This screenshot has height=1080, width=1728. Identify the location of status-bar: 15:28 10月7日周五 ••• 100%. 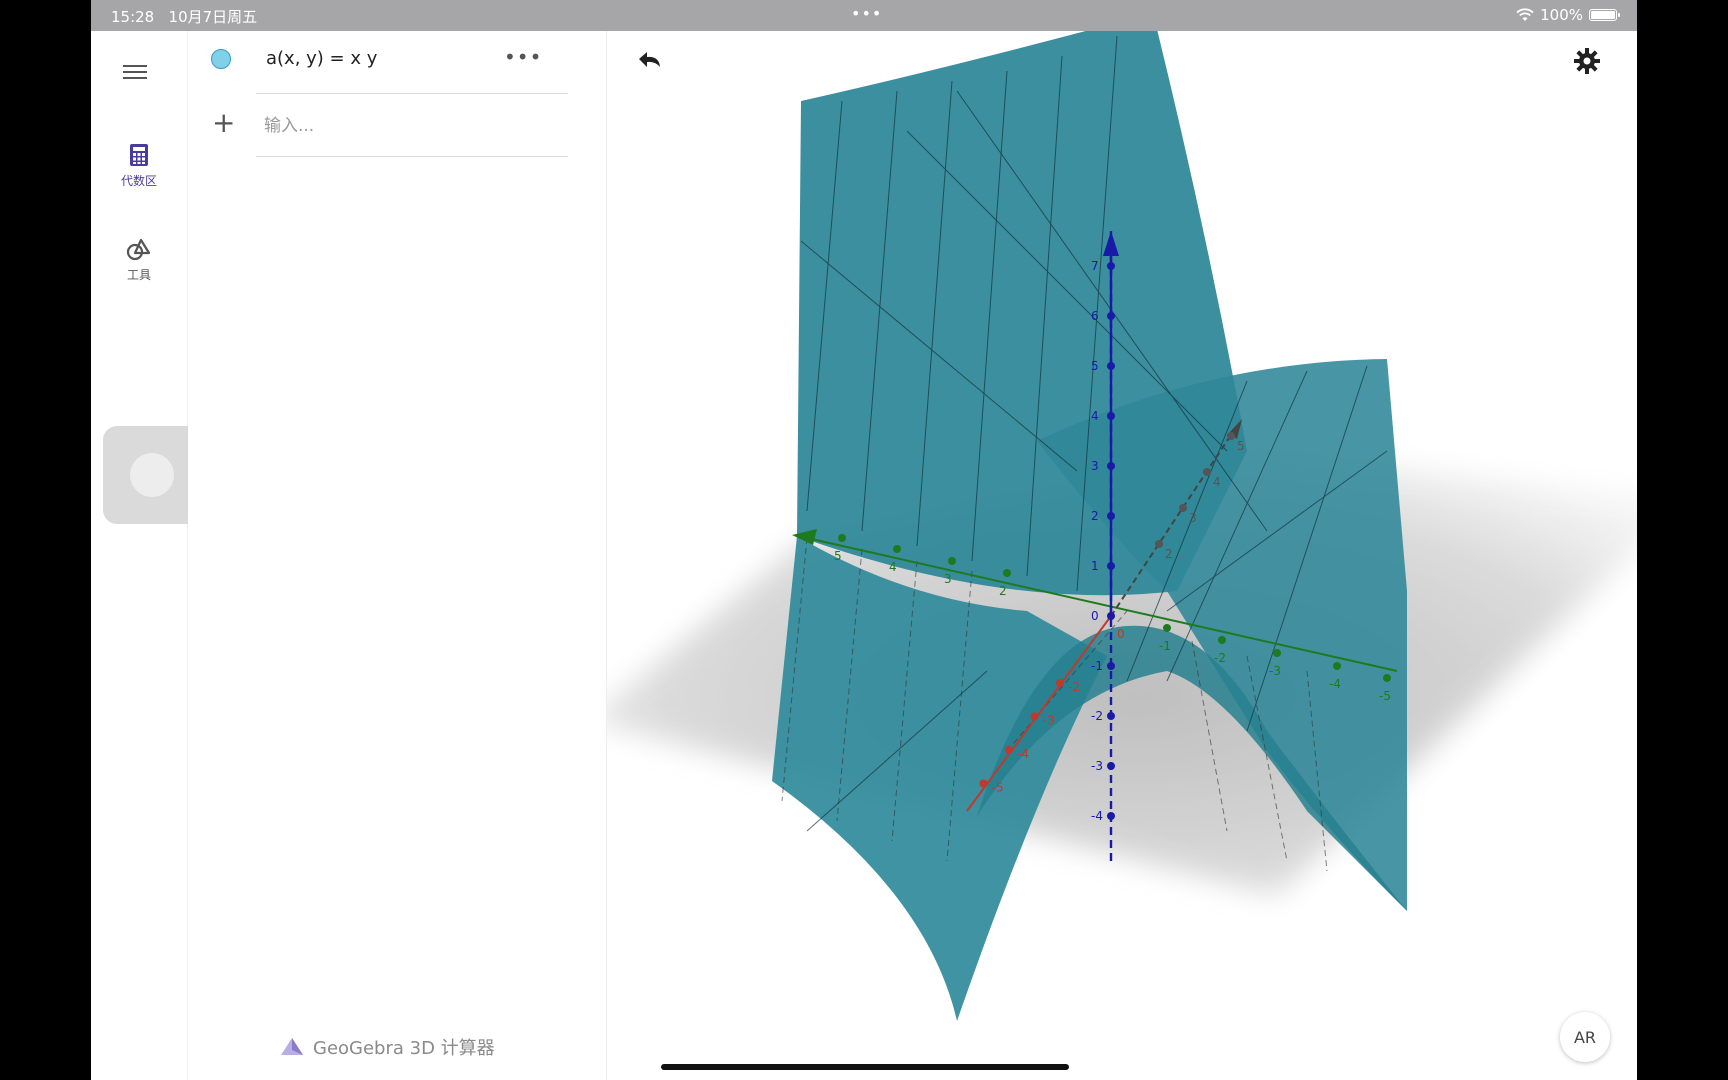
(864, 15).